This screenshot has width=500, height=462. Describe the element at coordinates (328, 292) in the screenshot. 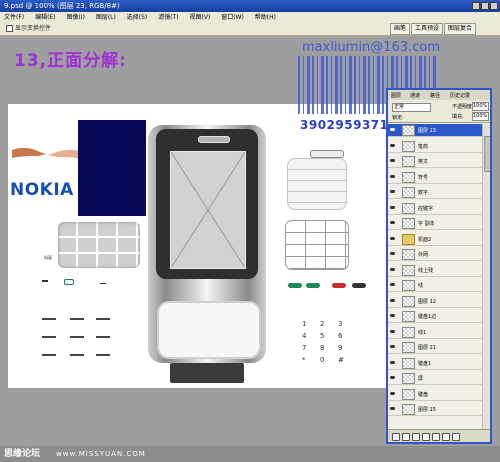

I see `call-icons-row` at that location.